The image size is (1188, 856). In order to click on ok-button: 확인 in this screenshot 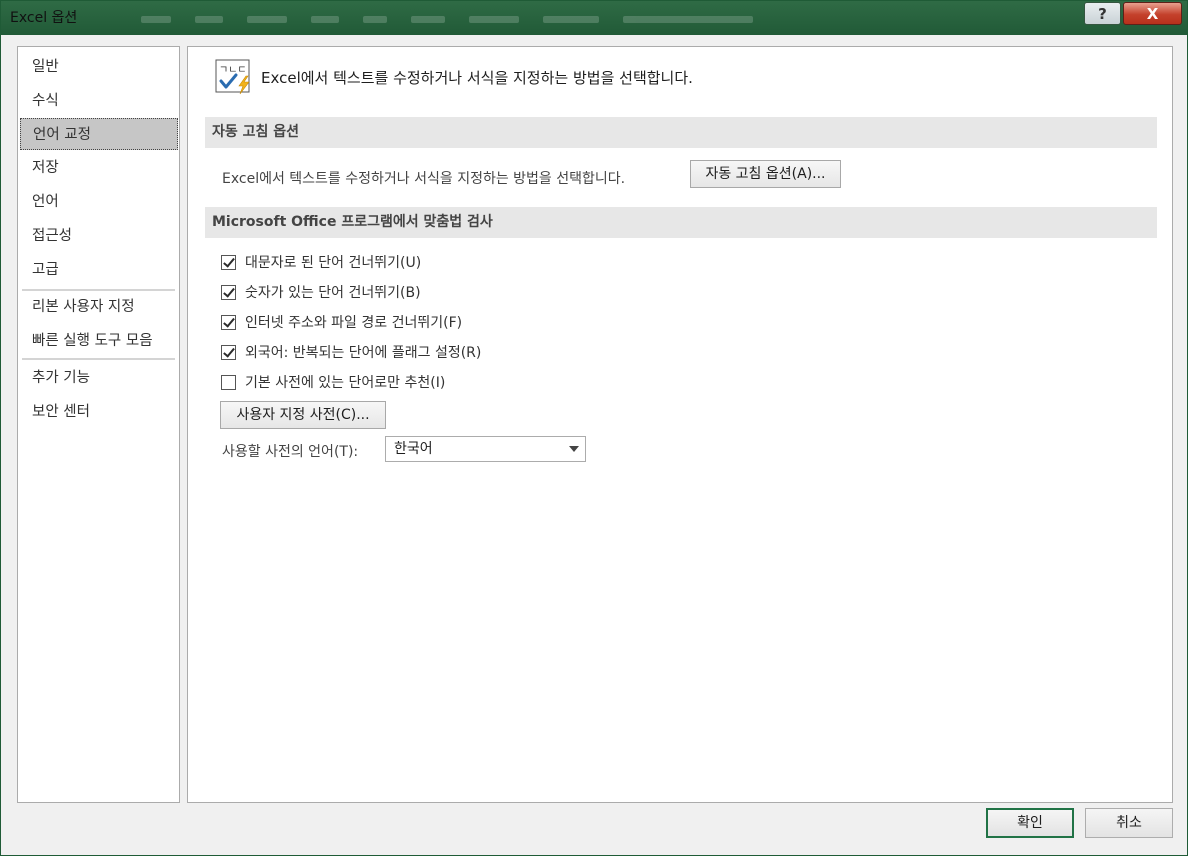, I will do `click(1030, 823)`.